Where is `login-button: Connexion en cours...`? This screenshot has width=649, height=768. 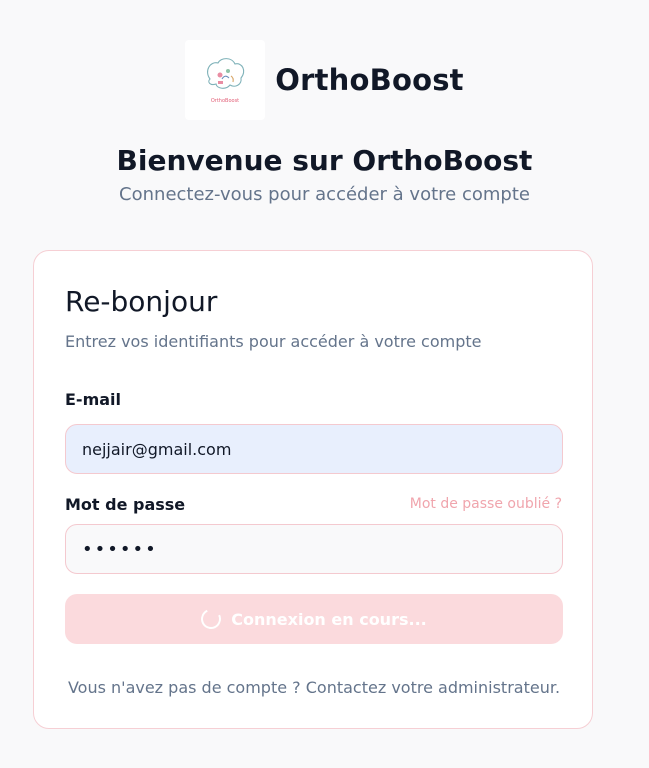
login-button: Connexion en cours... is located at coordinates (314, 619).